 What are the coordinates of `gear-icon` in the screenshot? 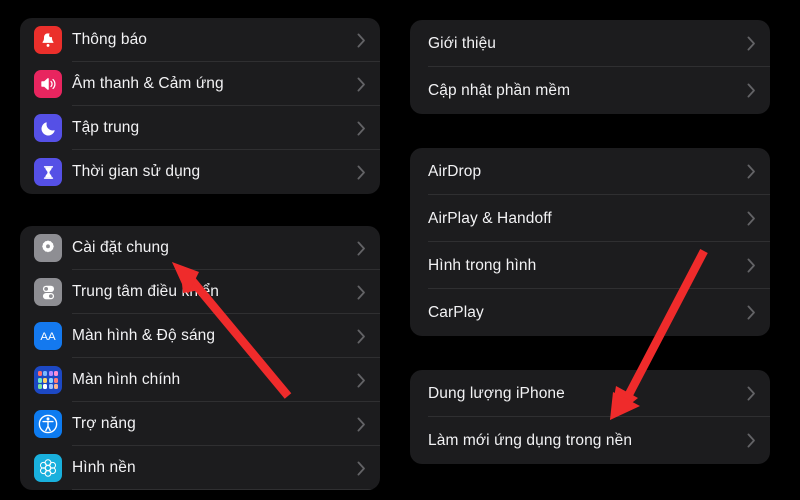 It's located at (48, 248).